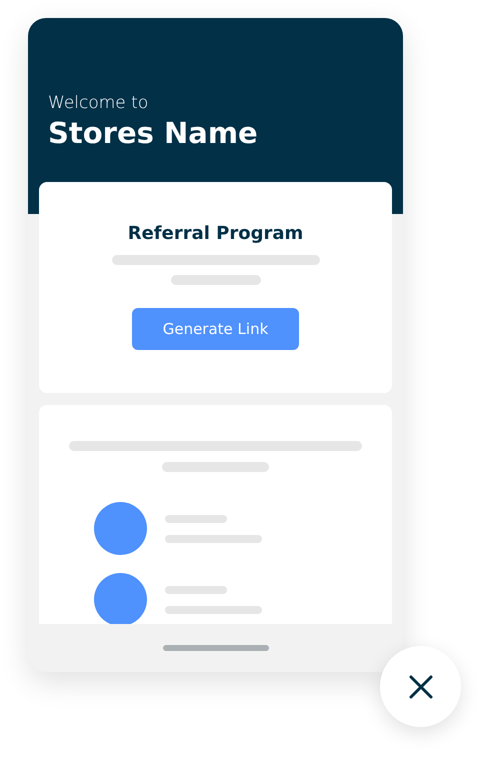 This screenshot has width=488, height=763. Describe the element at coordinates (215, 329) in the screenshot. I see `generate-link-button: Generate Link` at that location.